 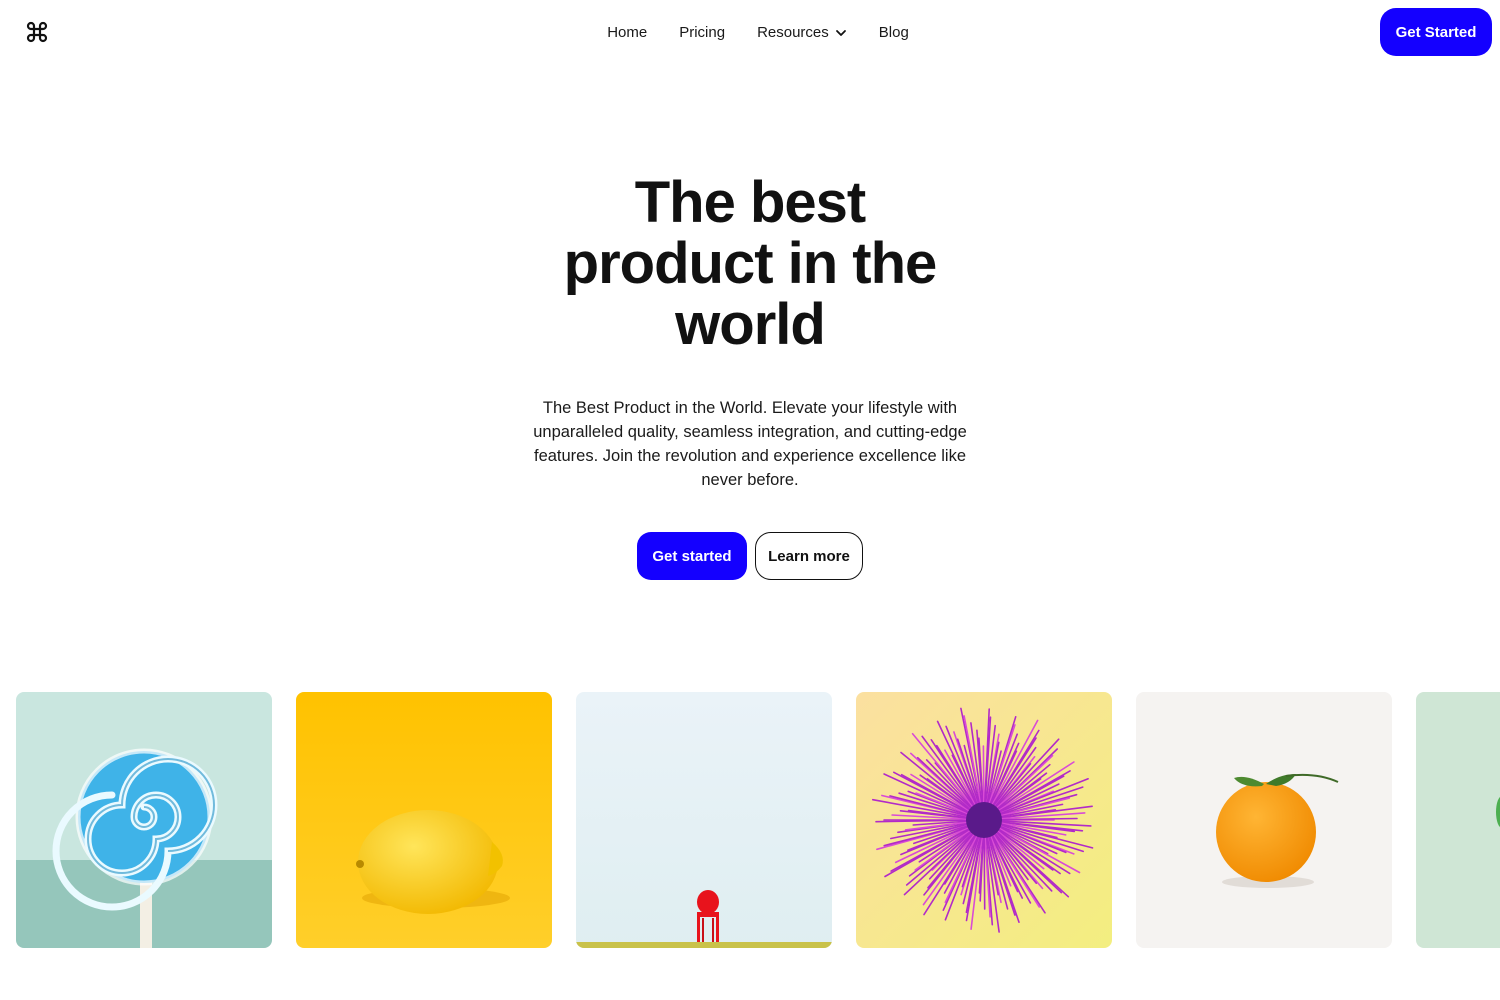 What do you see at coordinates (692, 556) in the screenshot?
I see `get-started-button: Get started` at bounding box center [692, 556].